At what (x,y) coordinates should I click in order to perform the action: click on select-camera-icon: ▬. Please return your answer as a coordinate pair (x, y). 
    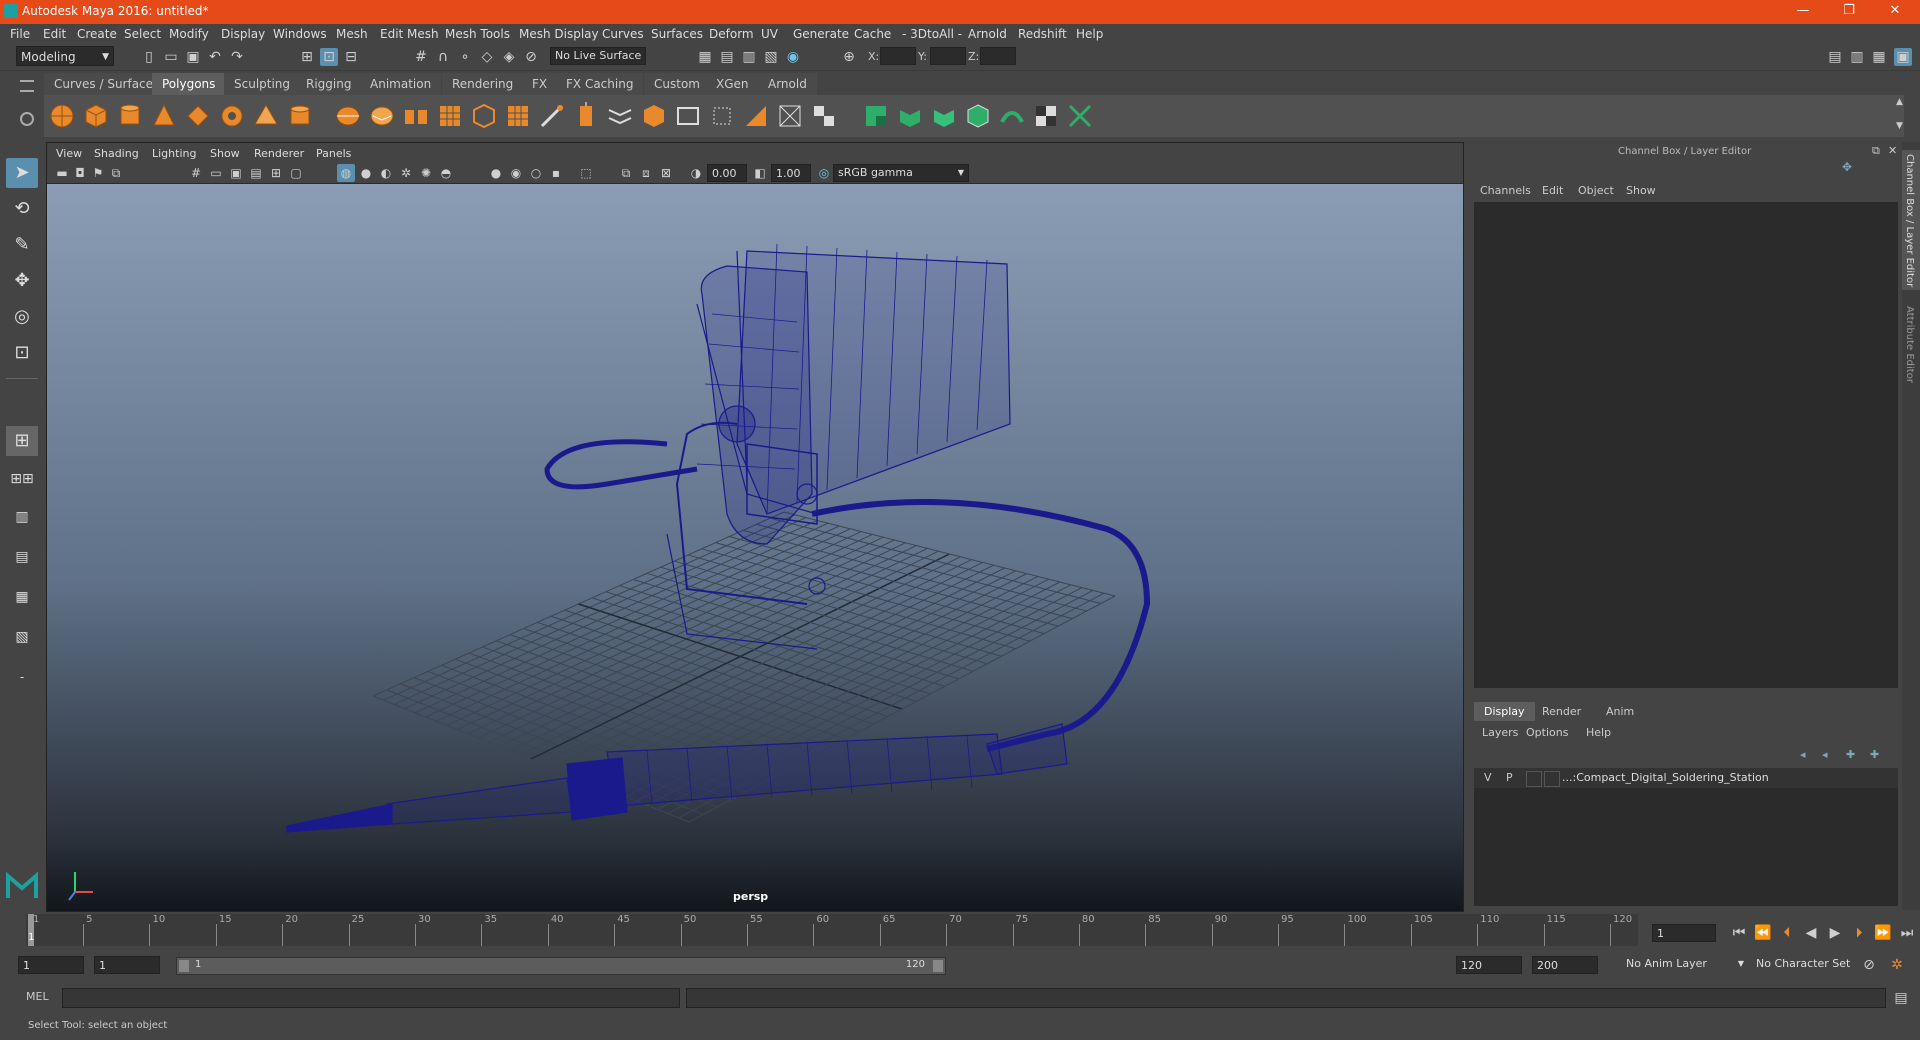
    Looking at the image, I should click on (62, 173).